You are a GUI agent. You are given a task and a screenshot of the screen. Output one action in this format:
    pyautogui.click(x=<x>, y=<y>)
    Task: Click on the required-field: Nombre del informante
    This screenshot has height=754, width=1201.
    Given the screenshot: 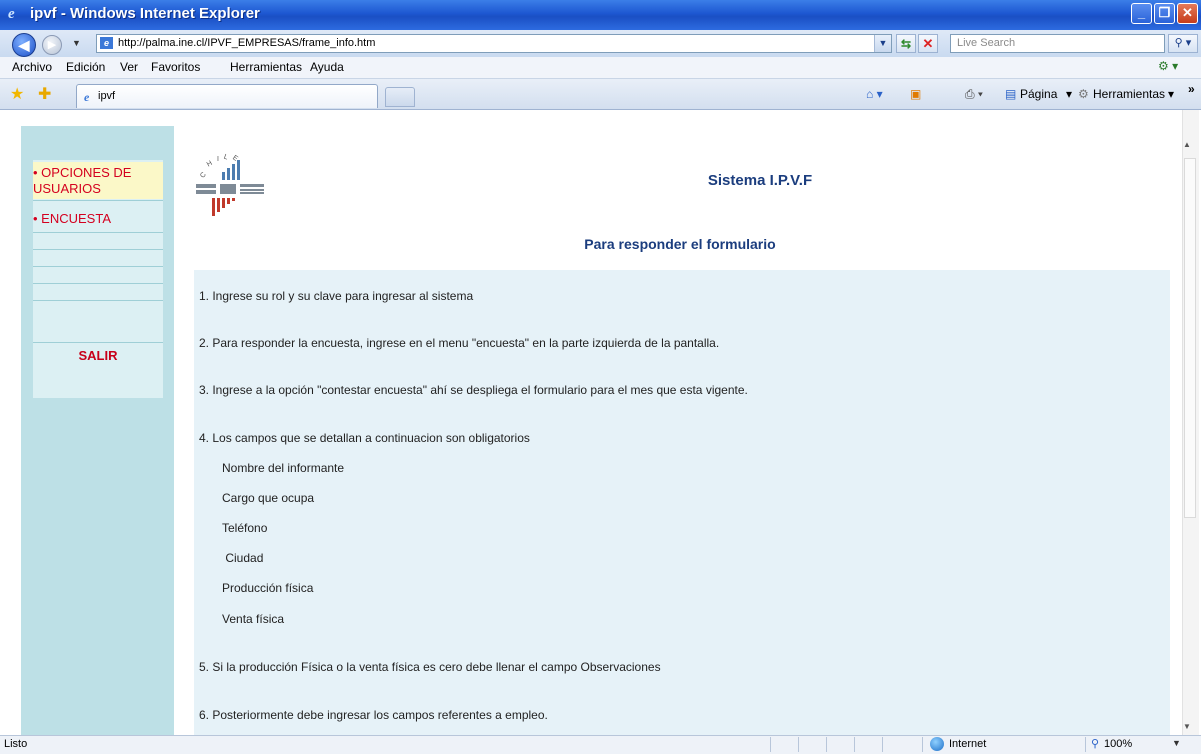 What is the action you would take?
    pyautogui.click(x=283, y=468)
    